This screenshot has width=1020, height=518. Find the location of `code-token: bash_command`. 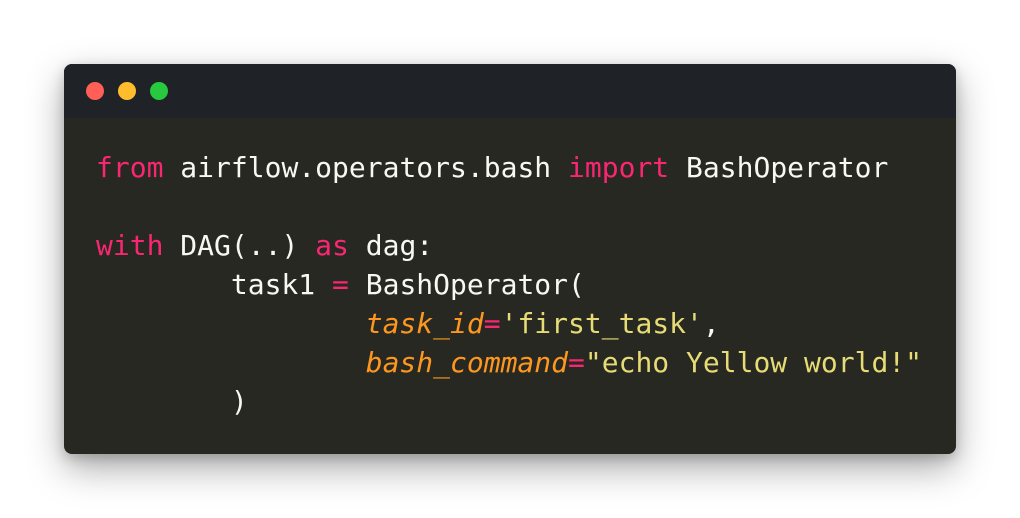

code-token: bash_command is located at coordinates (467, 362).